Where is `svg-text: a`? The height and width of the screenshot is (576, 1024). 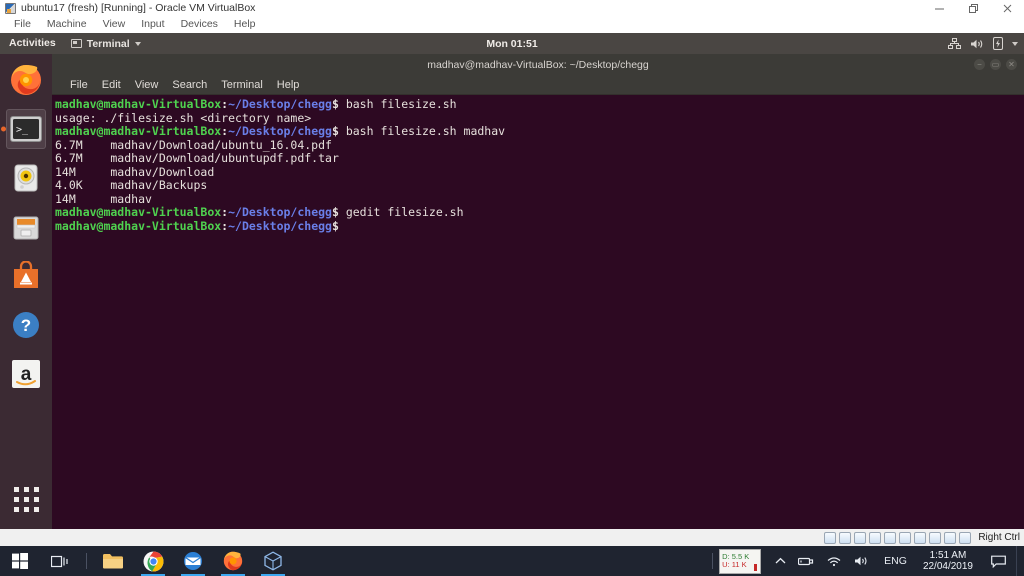 svg-text: a is located at coordinates (26, 374).